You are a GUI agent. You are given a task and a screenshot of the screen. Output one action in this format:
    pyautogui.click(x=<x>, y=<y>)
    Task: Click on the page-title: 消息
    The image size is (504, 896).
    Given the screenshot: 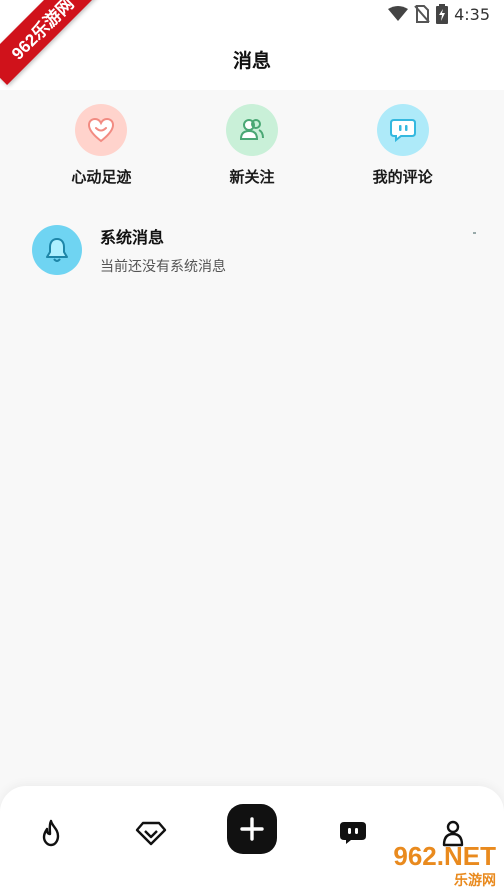 What is the action you would take?
    pyautogui.click(x=251, y=61)
    